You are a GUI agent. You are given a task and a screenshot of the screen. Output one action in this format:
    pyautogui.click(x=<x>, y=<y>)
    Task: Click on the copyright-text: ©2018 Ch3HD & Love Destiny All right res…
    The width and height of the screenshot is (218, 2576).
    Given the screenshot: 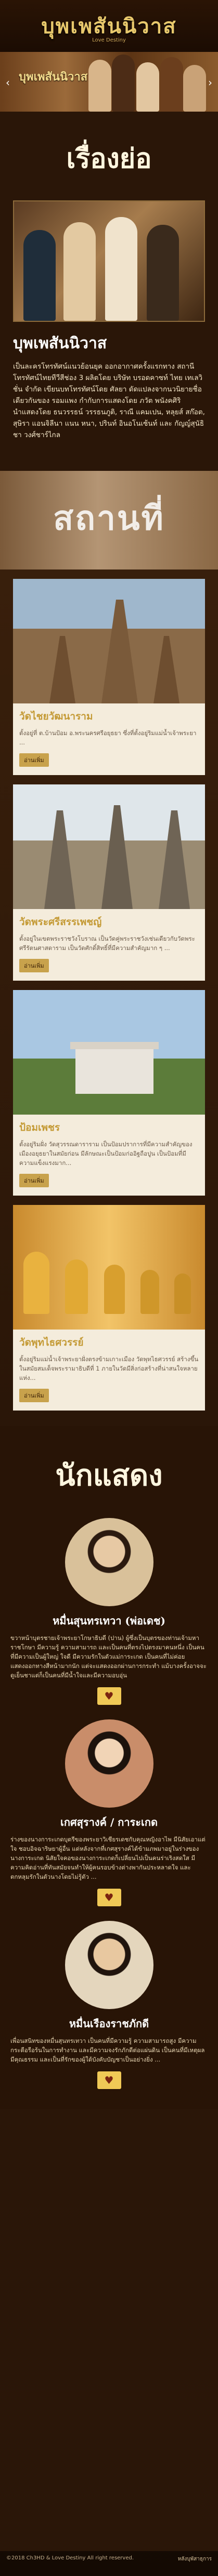 What is the action you would take?
    pyautogui.click(x=70, y=2558)
    